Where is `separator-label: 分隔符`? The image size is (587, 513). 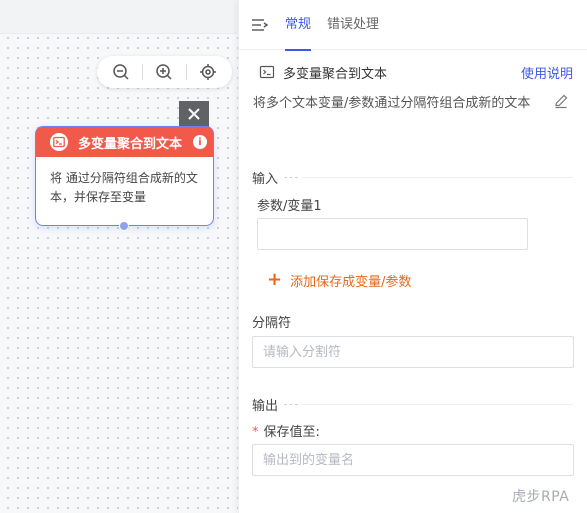
separator-label: 分隔符 is located at coordinates (272, 323).